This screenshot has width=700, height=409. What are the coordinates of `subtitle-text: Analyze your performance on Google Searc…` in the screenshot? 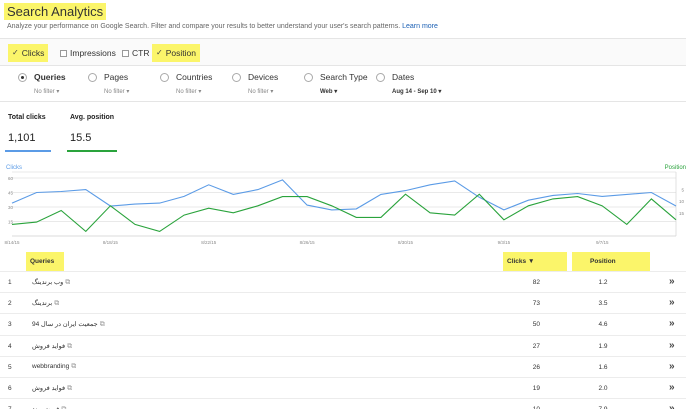 It's located at (204, 26).